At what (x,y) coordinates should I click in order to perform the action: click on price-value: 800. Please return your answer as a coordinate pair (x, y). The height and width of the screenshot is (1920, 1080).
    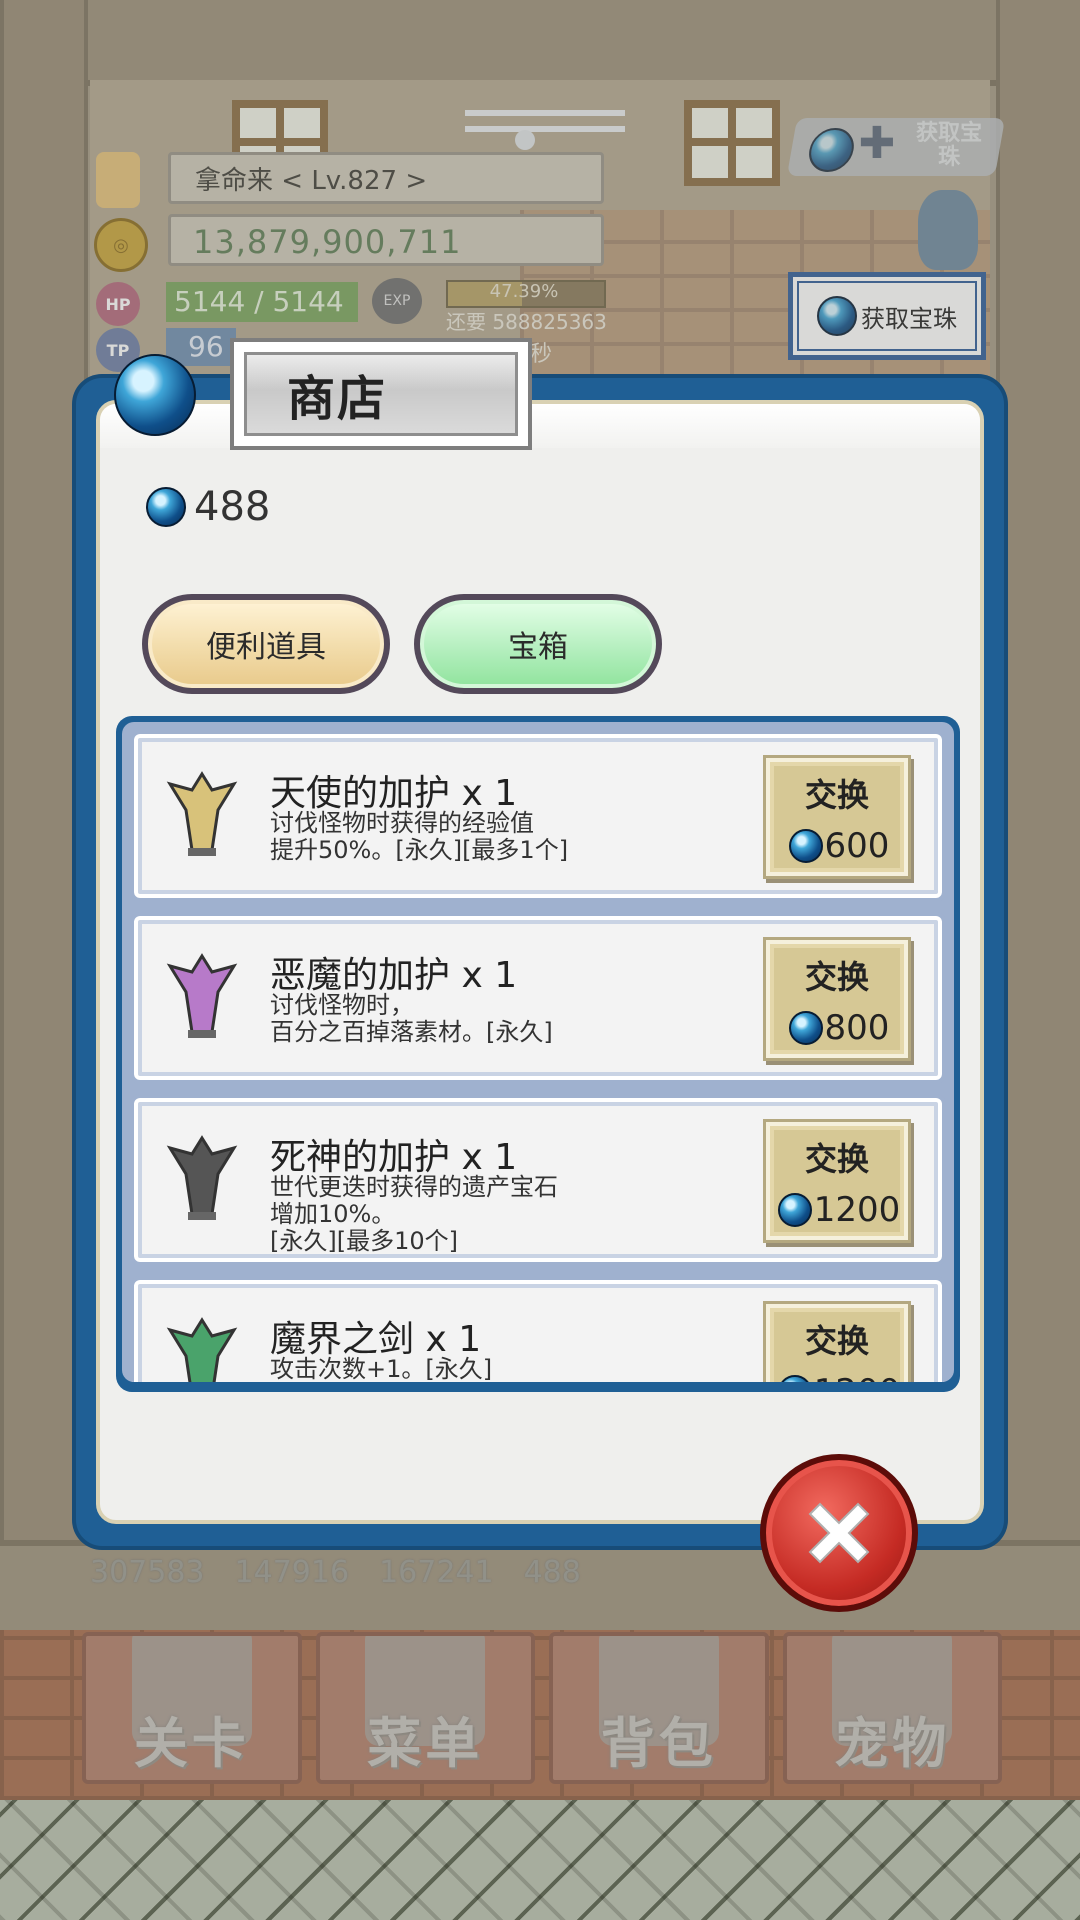
    Looking at the image, I should click on (857, 1028).